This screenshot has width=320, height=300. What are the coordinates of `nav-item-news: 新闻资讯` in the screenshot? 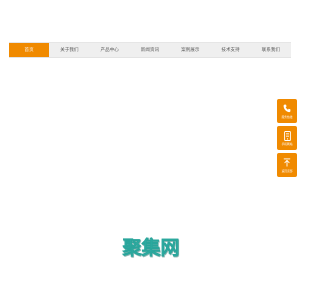 It's located at (150, 50).